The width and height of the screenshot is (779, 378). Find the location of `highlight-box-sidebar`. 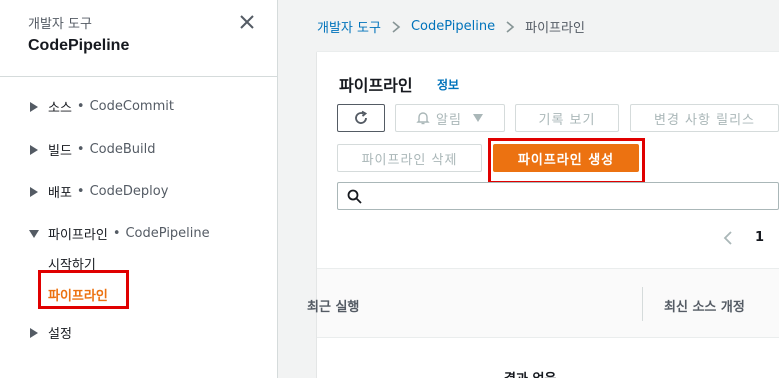

highlight-box-sidebar is located at coordinates (83, 289).